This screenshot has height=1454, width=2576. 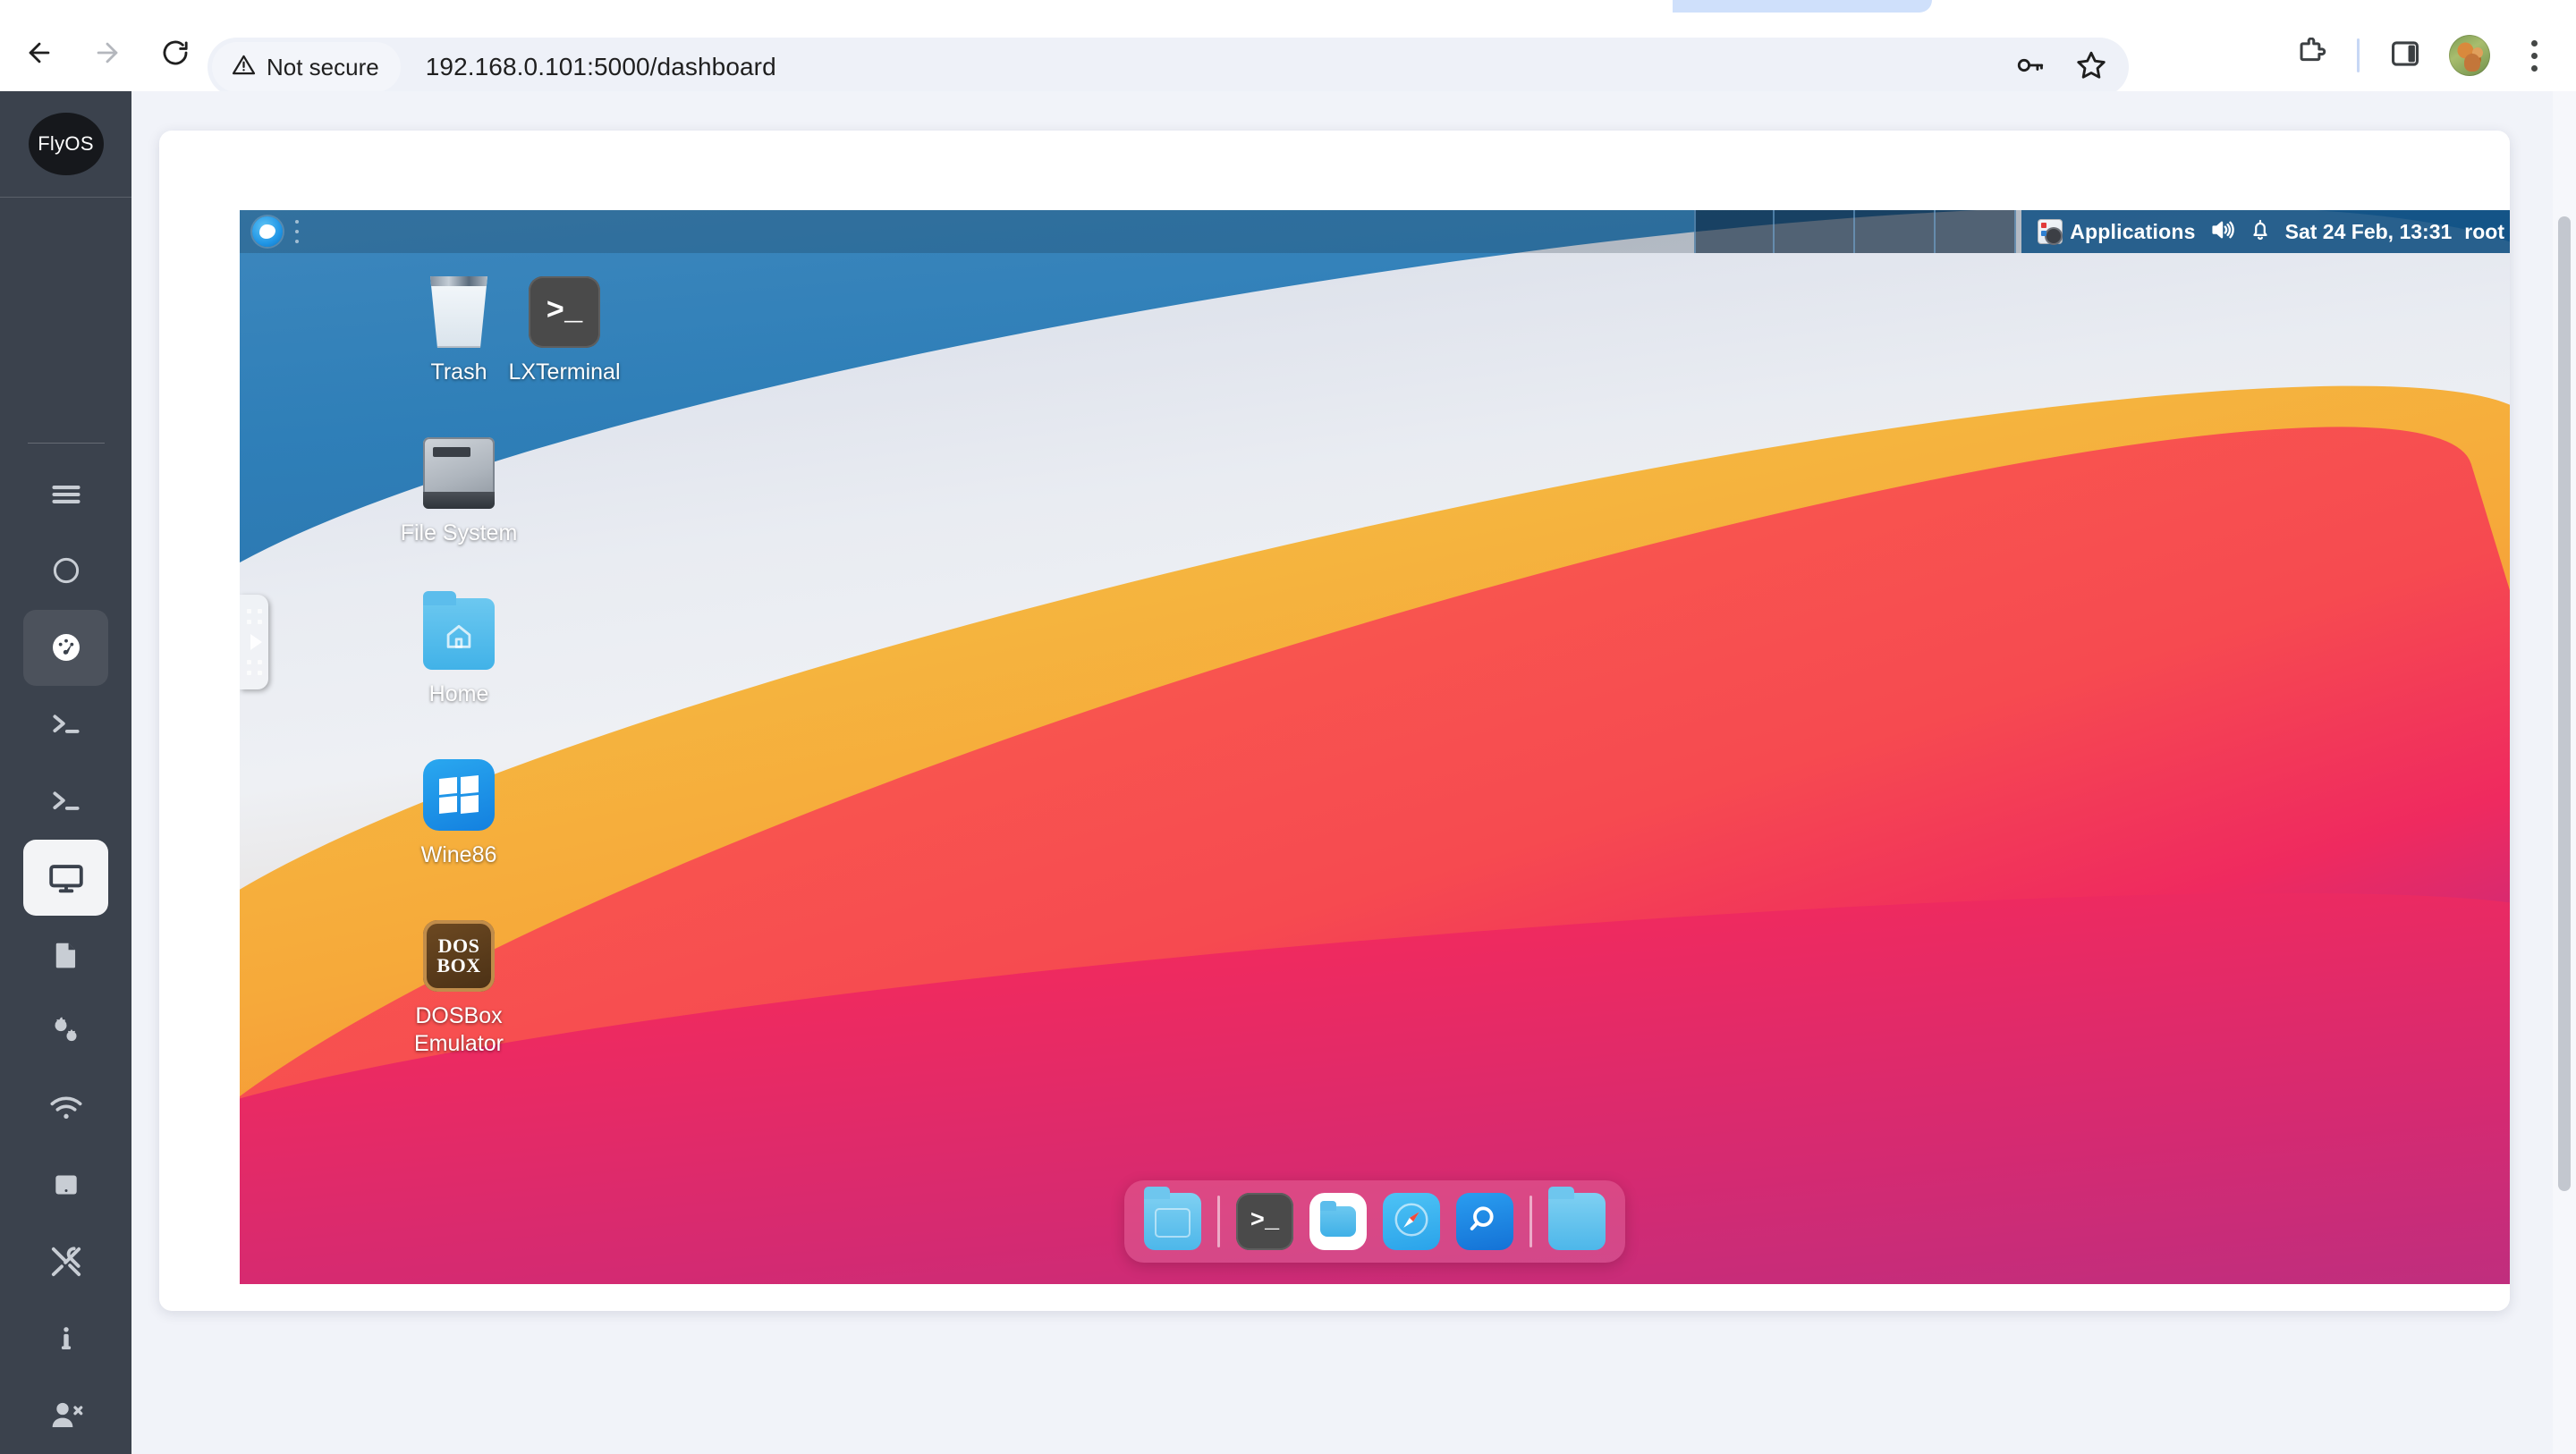 What do you see at coordinates (65, 1415) in the screenshot?
I see `sidebar-item-logout` at bounding box center [65, 1415].